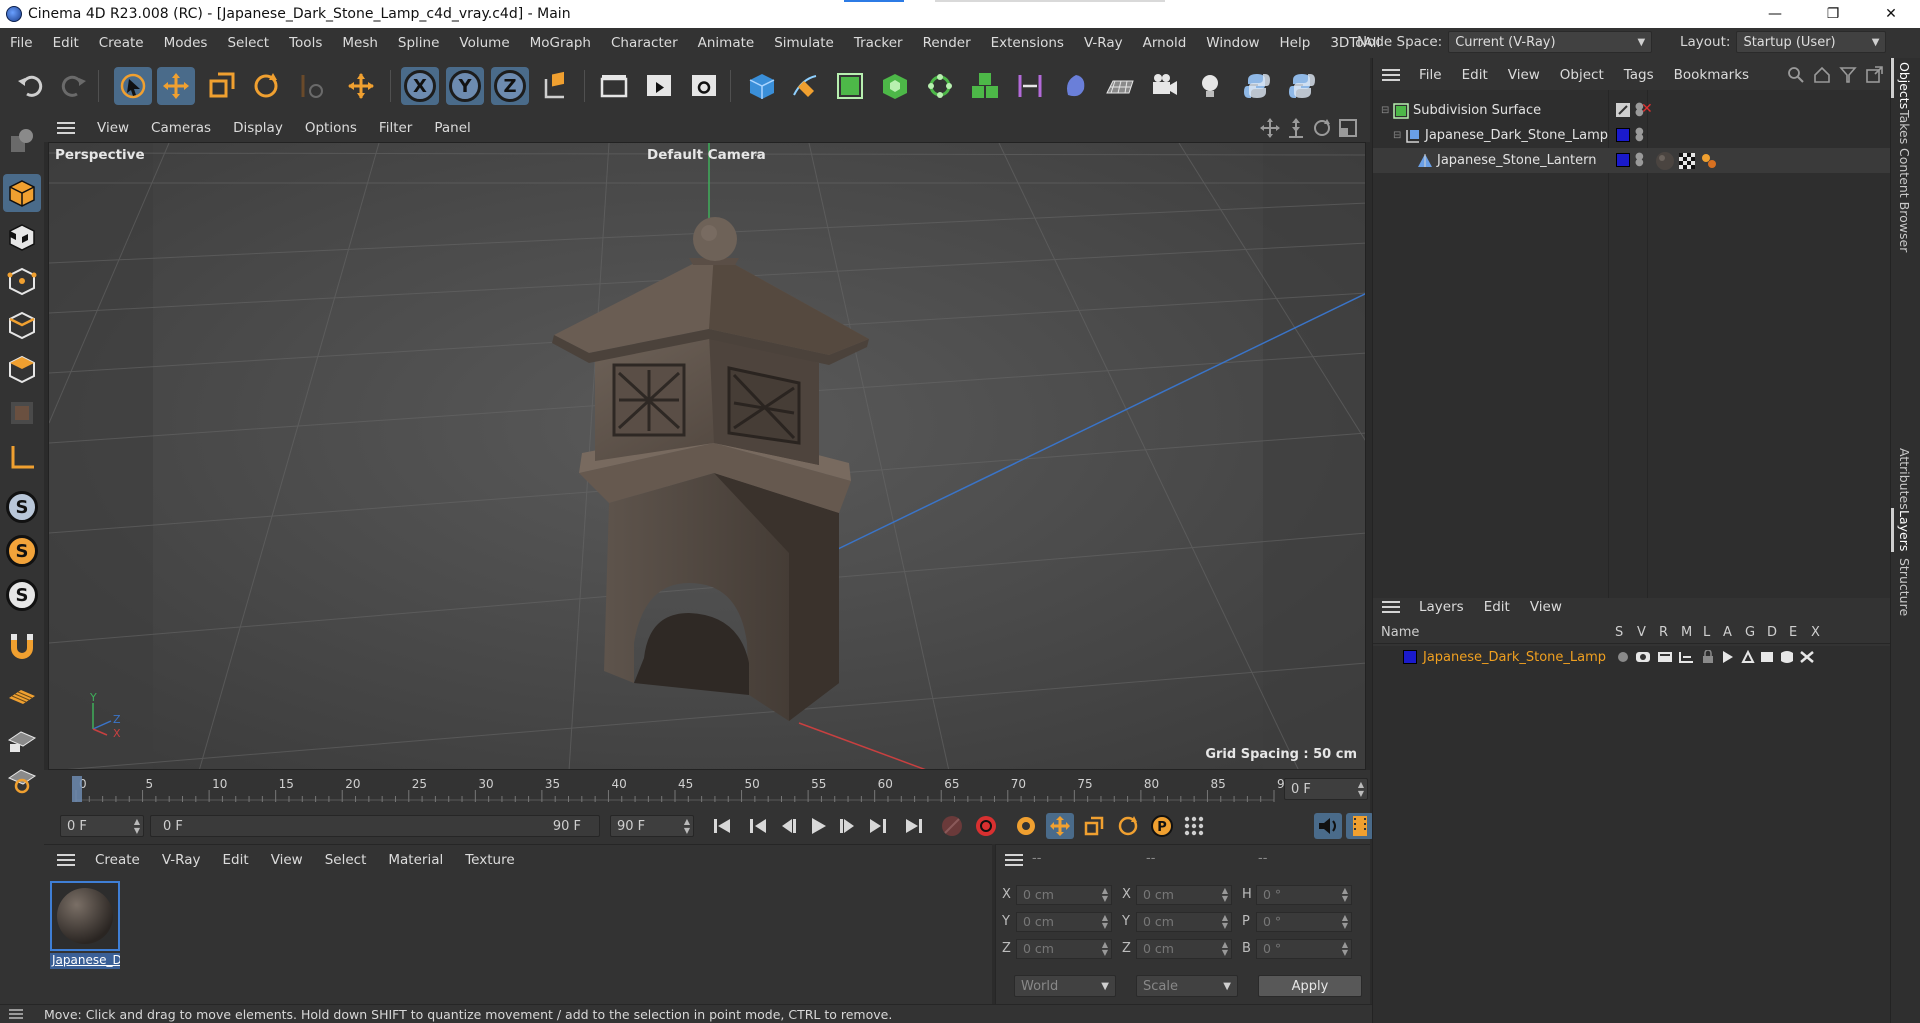 This screenshot has height=1023, width=1920. I want to click on coordinate-mode-dropdown: Scale ▼, so click(1187, 986).